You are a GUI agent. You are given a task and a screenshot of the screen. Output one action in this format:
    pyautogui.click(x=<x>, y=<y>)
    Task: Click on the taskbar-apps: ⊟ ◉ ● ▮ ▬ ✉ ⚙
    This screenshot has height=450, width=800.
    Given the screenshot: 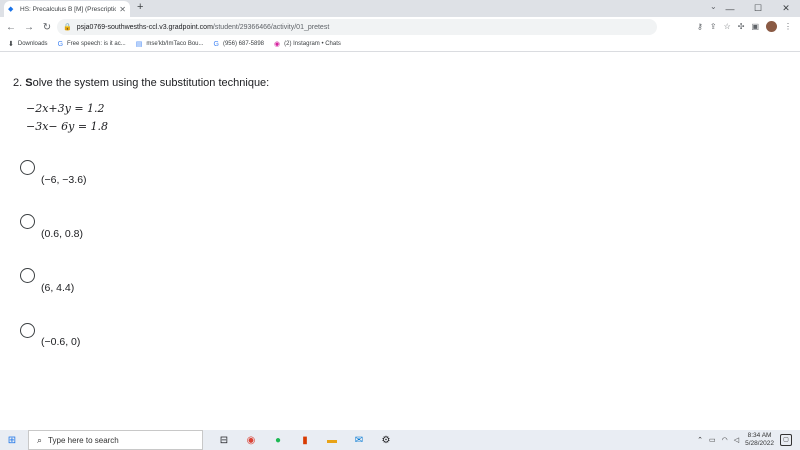 What is the action you would take?
    pyautogui.click(x=305, y=440)
    